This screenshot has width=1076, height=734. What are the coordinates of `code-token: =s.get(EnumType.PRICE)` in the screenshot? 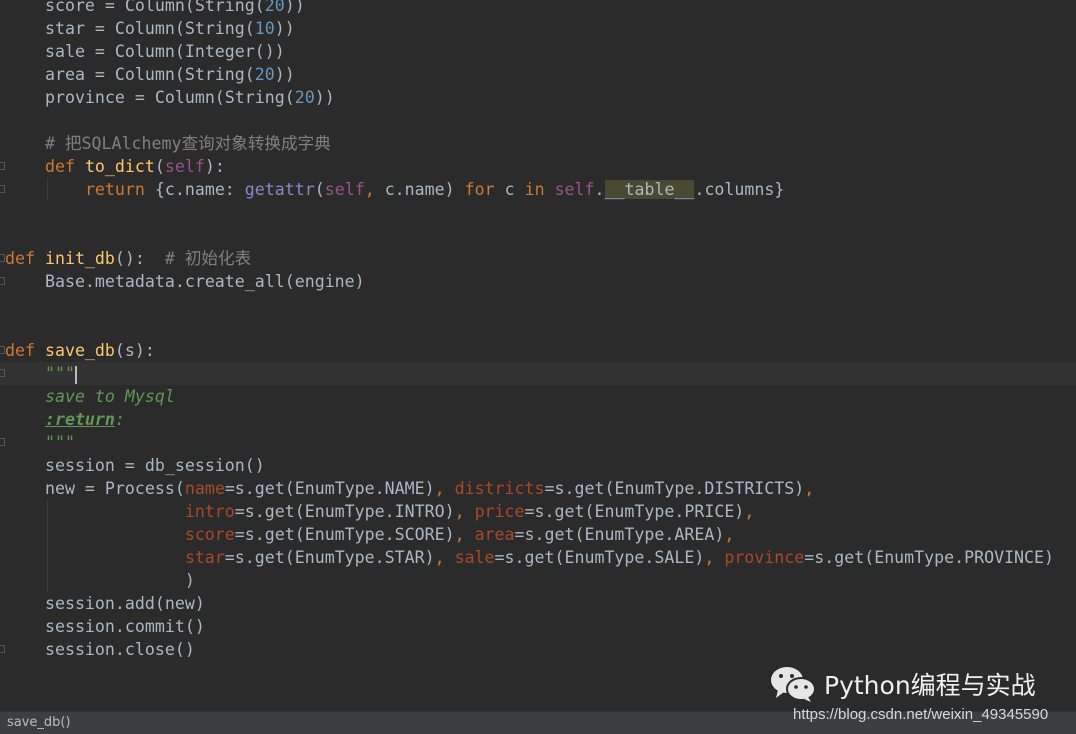 It's located at (634, 511).